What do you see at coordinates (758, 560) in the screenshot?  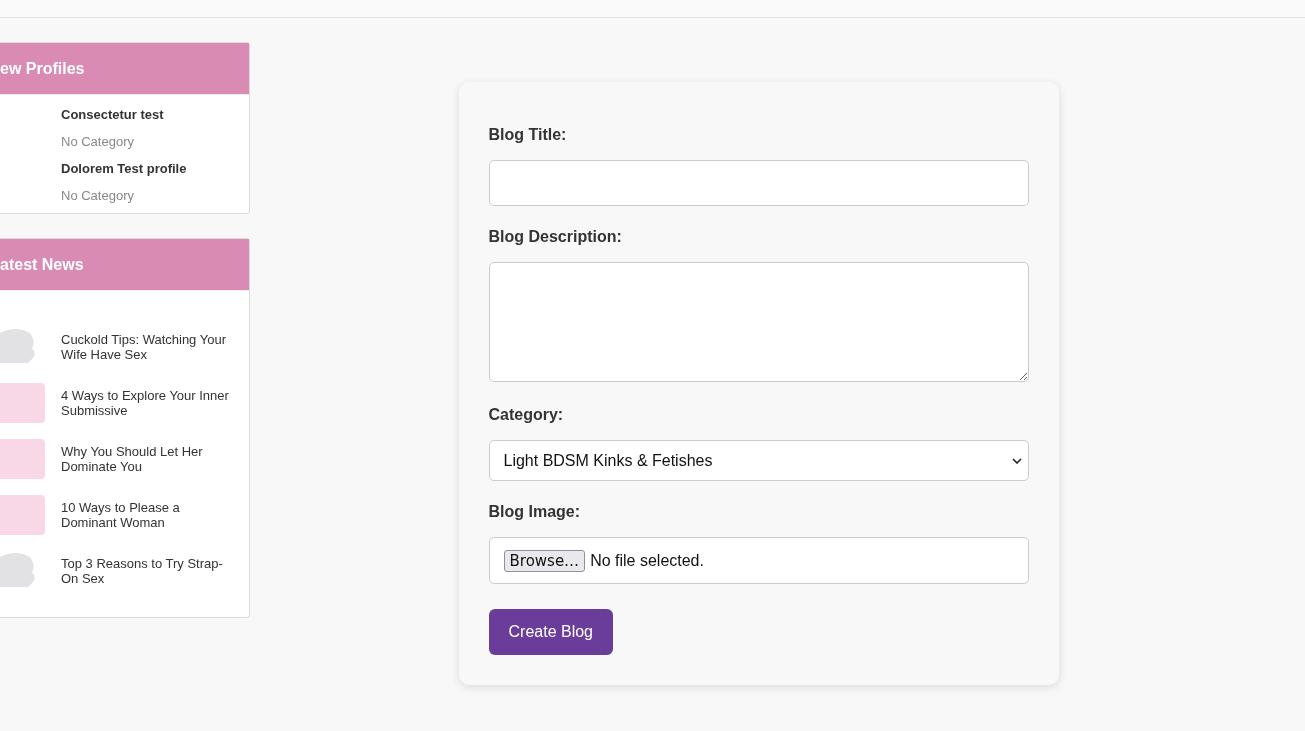 I see `file-field: Browse… No file selected.` at bounding box center [758, 560].